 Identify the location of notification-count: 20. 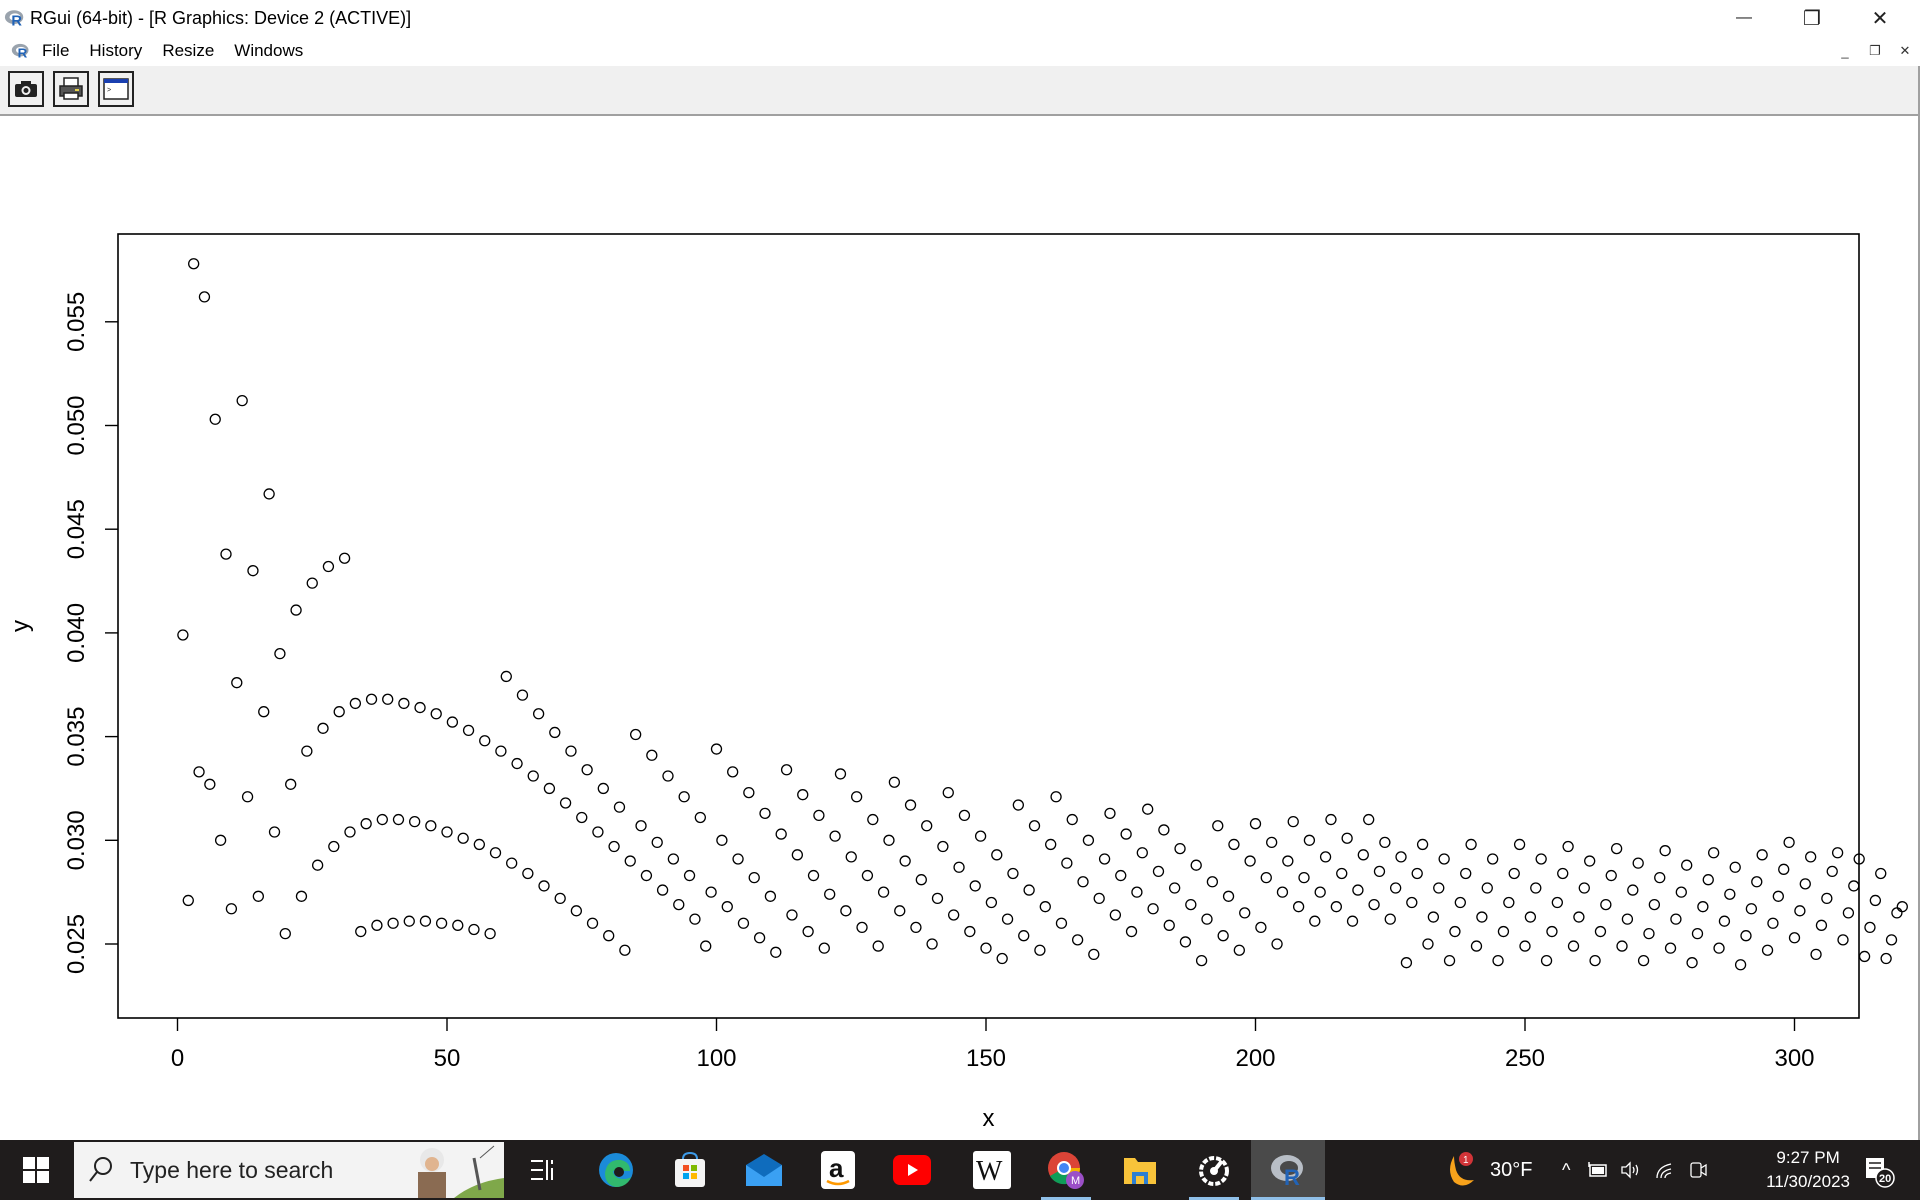
(1885, 1179).